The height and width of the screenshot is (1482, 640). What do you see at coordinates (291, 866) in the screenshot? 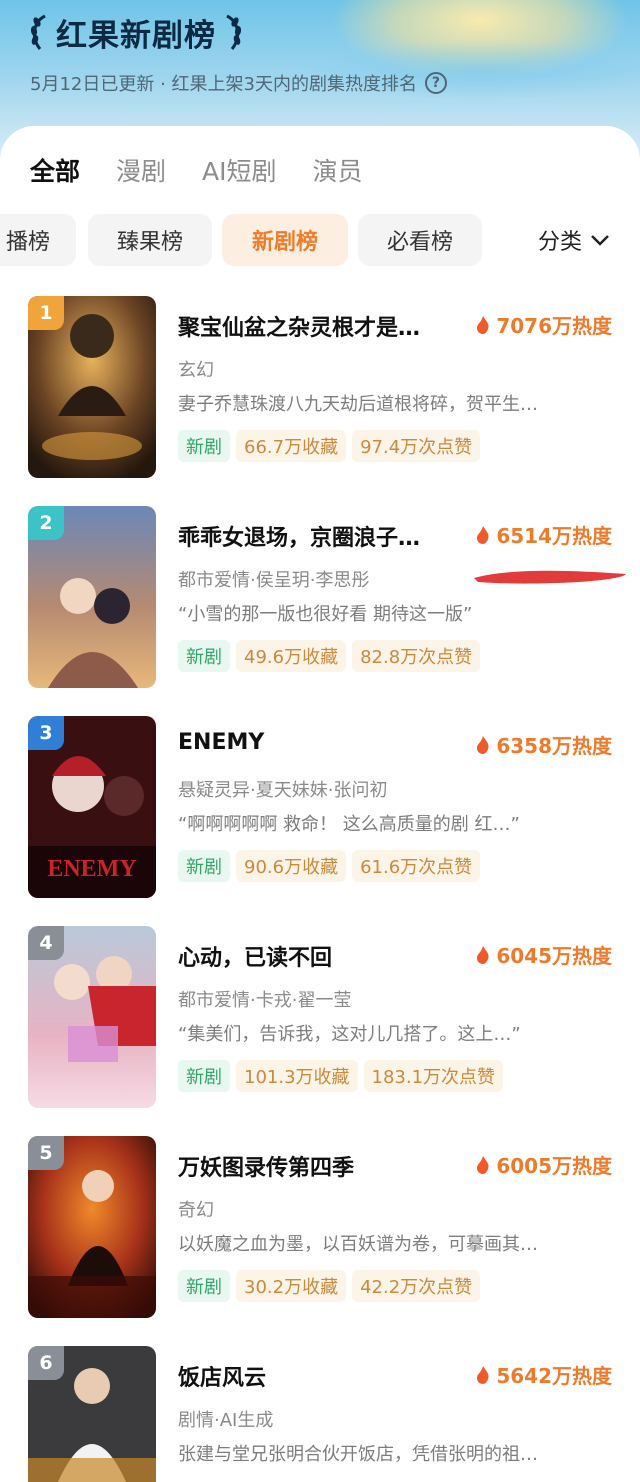
I see `favorites-badge: 90.6万收藏` at bounding box center [291, 866].